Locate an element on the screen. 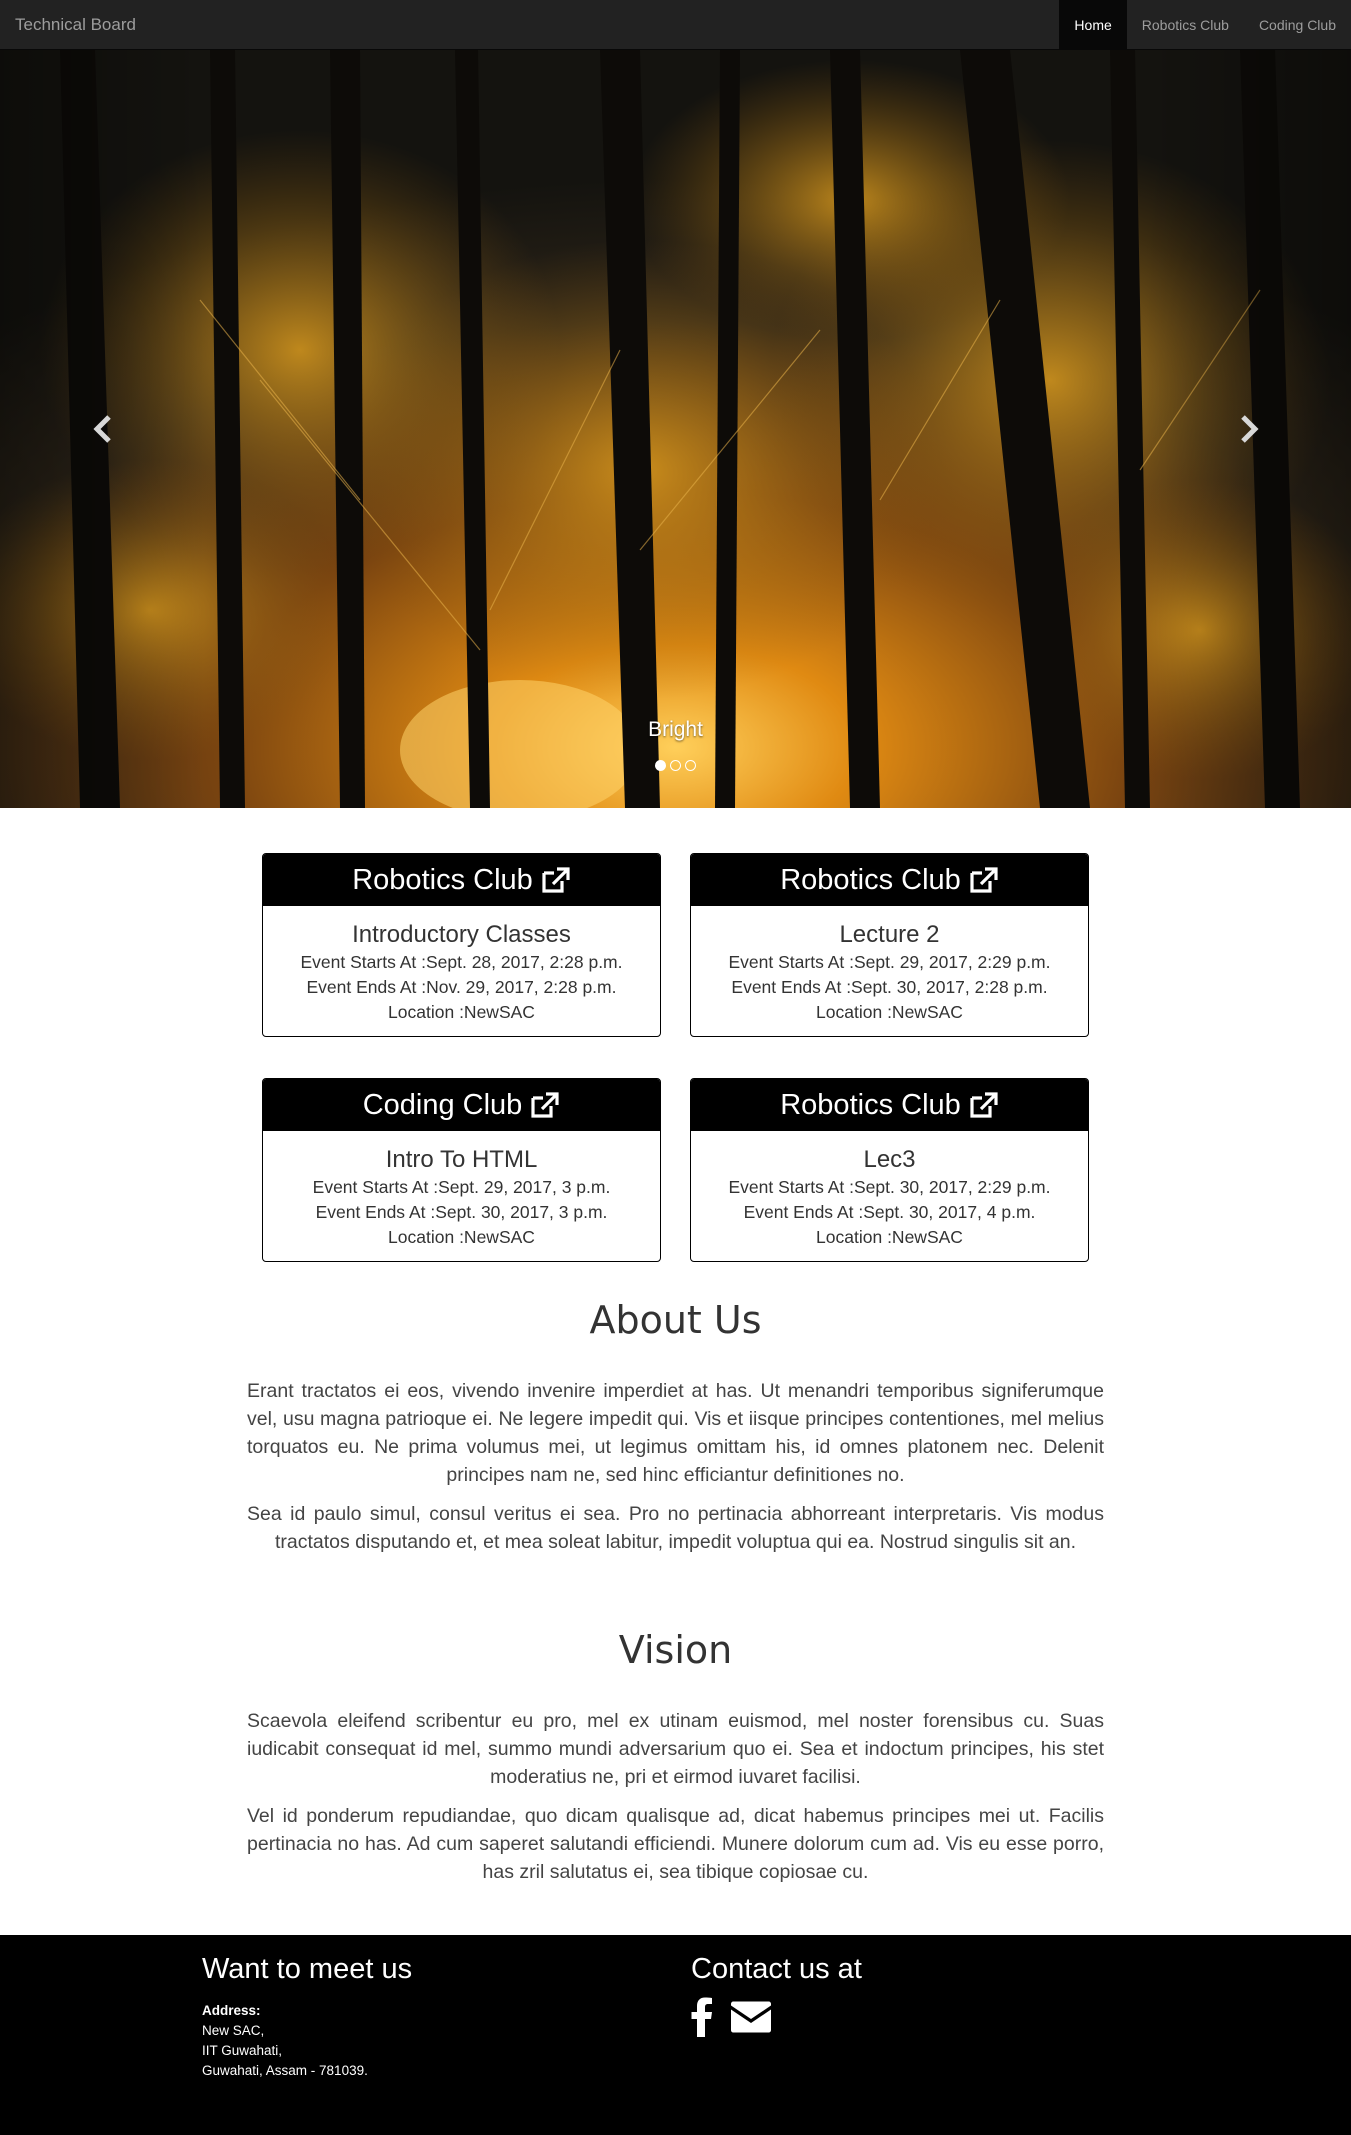 The image size is (1351, 2135). carousel-next-control is located at coordinates (1248, 429).